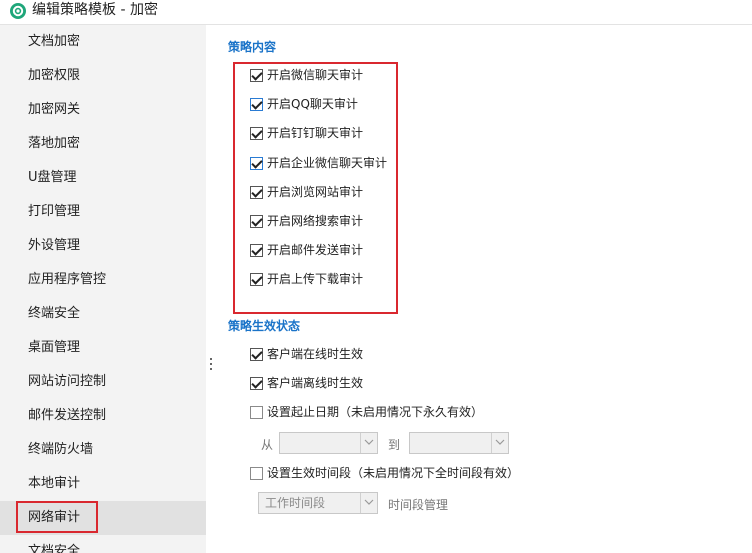 The image size is (752, 553). I want to click on sidebar-item-landing-encryption: 落地加密, so click(103, 144).